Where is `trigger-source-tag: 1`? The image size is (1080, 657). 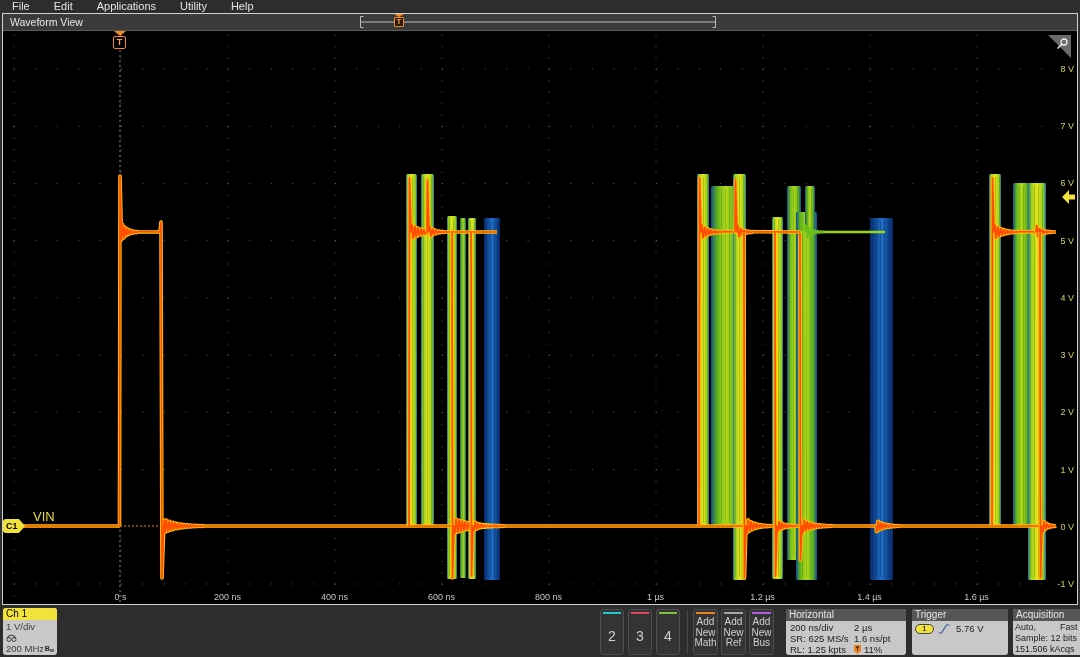
trigger-source-tag: 1 is located at coordinates (924, 628).